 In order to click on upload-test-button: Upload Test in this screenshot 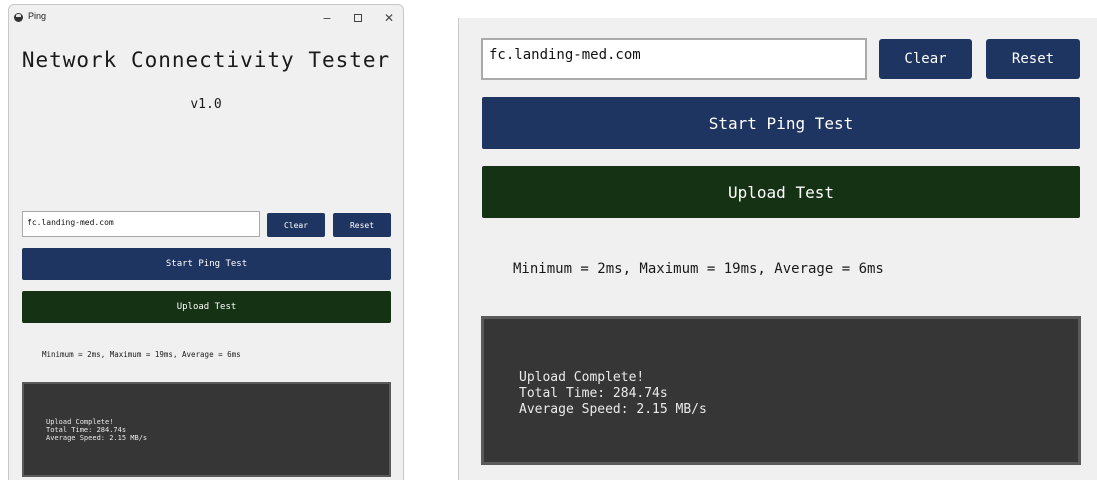, I will do `click(206, 307)`.